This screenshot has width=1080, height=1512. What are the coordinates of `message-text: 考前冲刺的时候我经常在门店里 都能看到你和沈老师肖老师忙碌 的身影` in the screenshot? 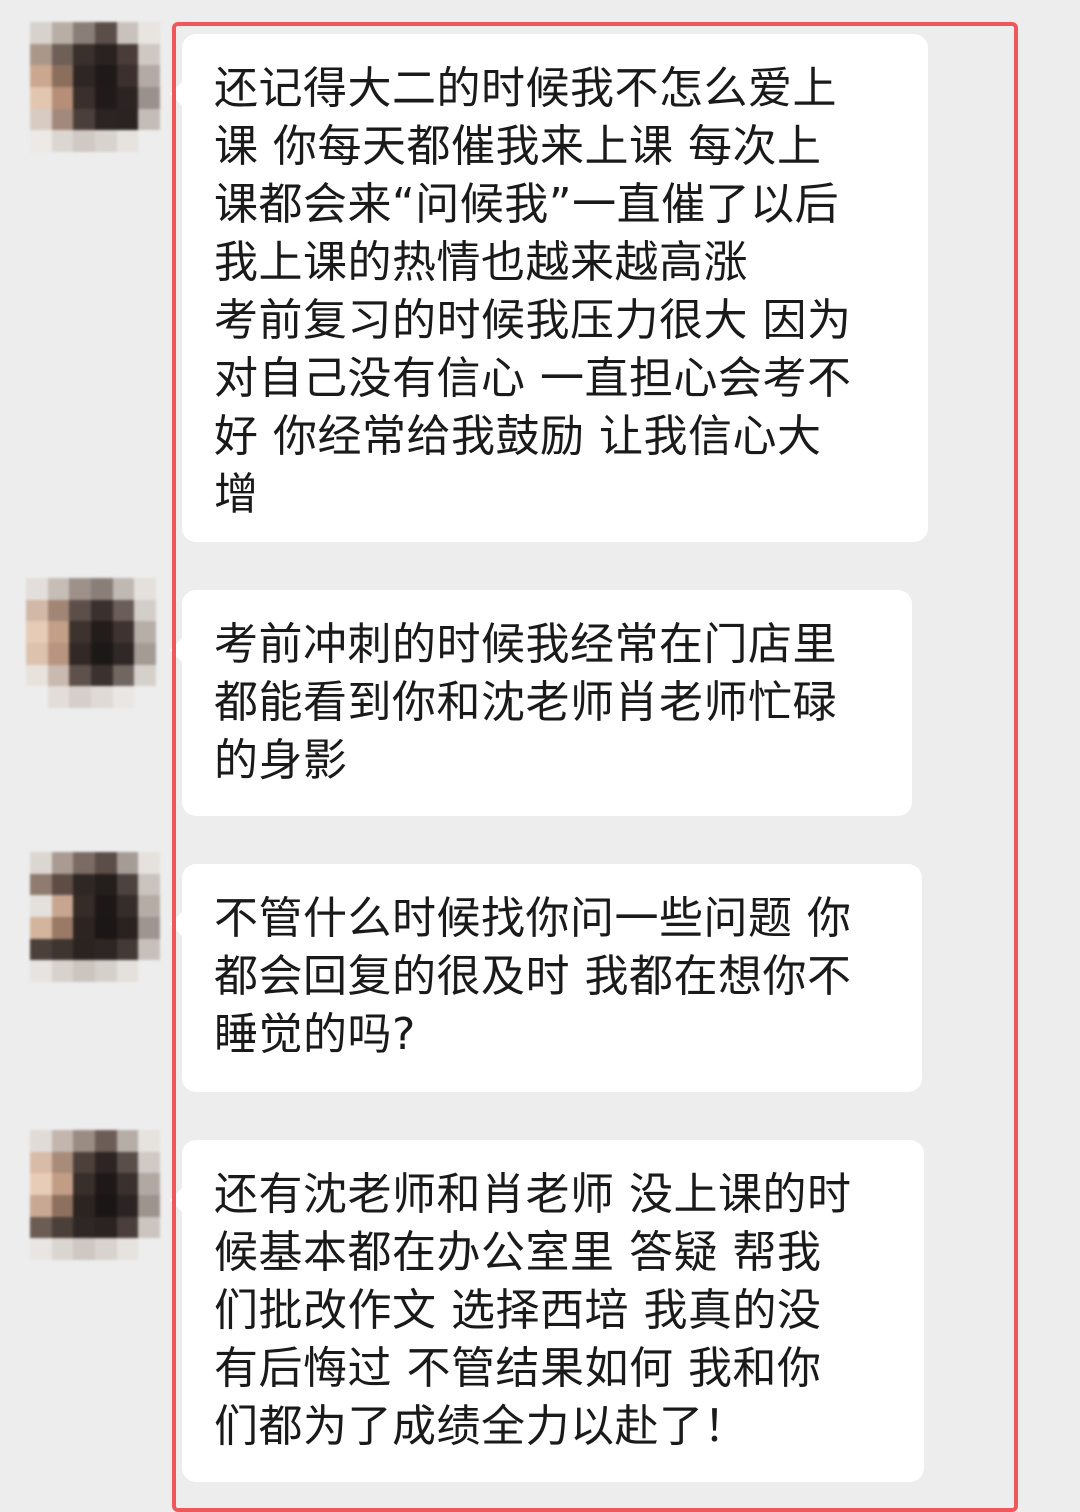 It's located at (525, 702).